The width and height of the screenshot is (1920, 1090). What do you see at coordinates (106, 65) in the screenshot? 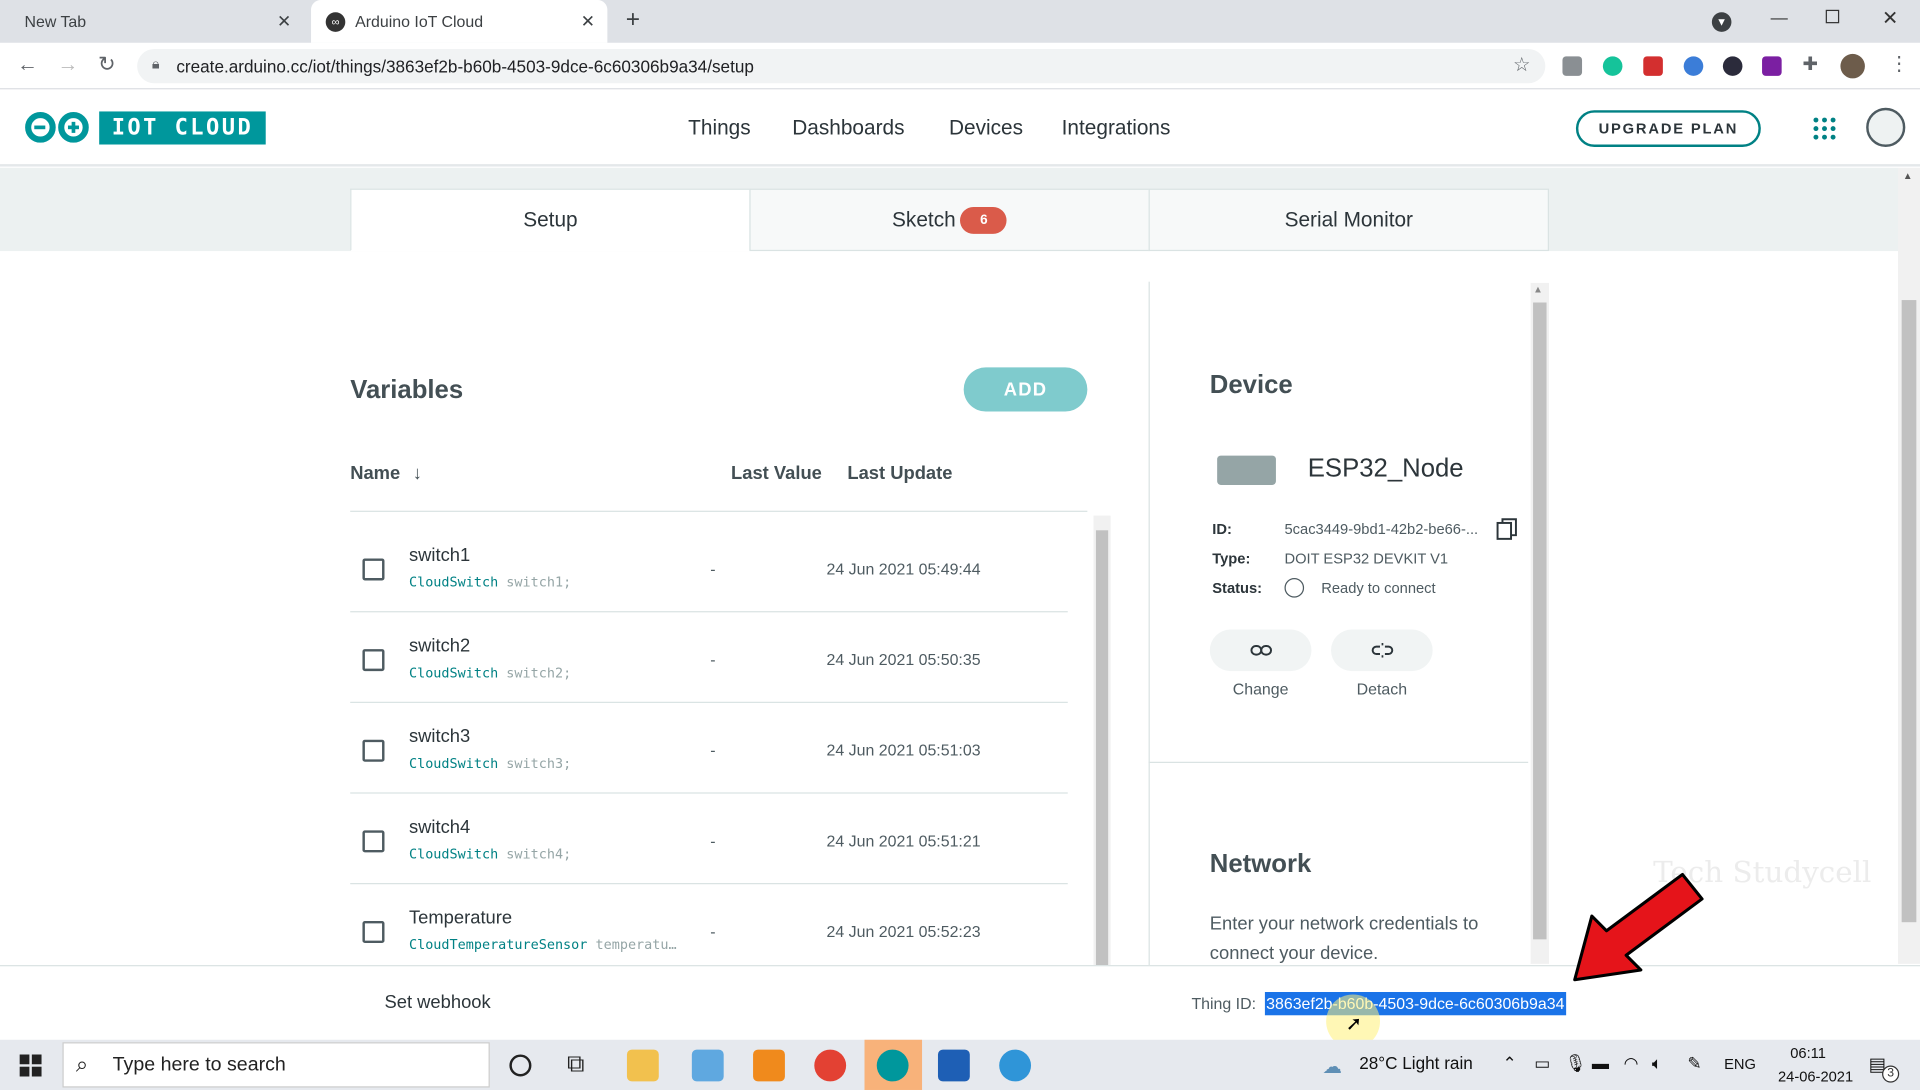
I see `reload-icon: ↻` at bounding box center [106, 65].